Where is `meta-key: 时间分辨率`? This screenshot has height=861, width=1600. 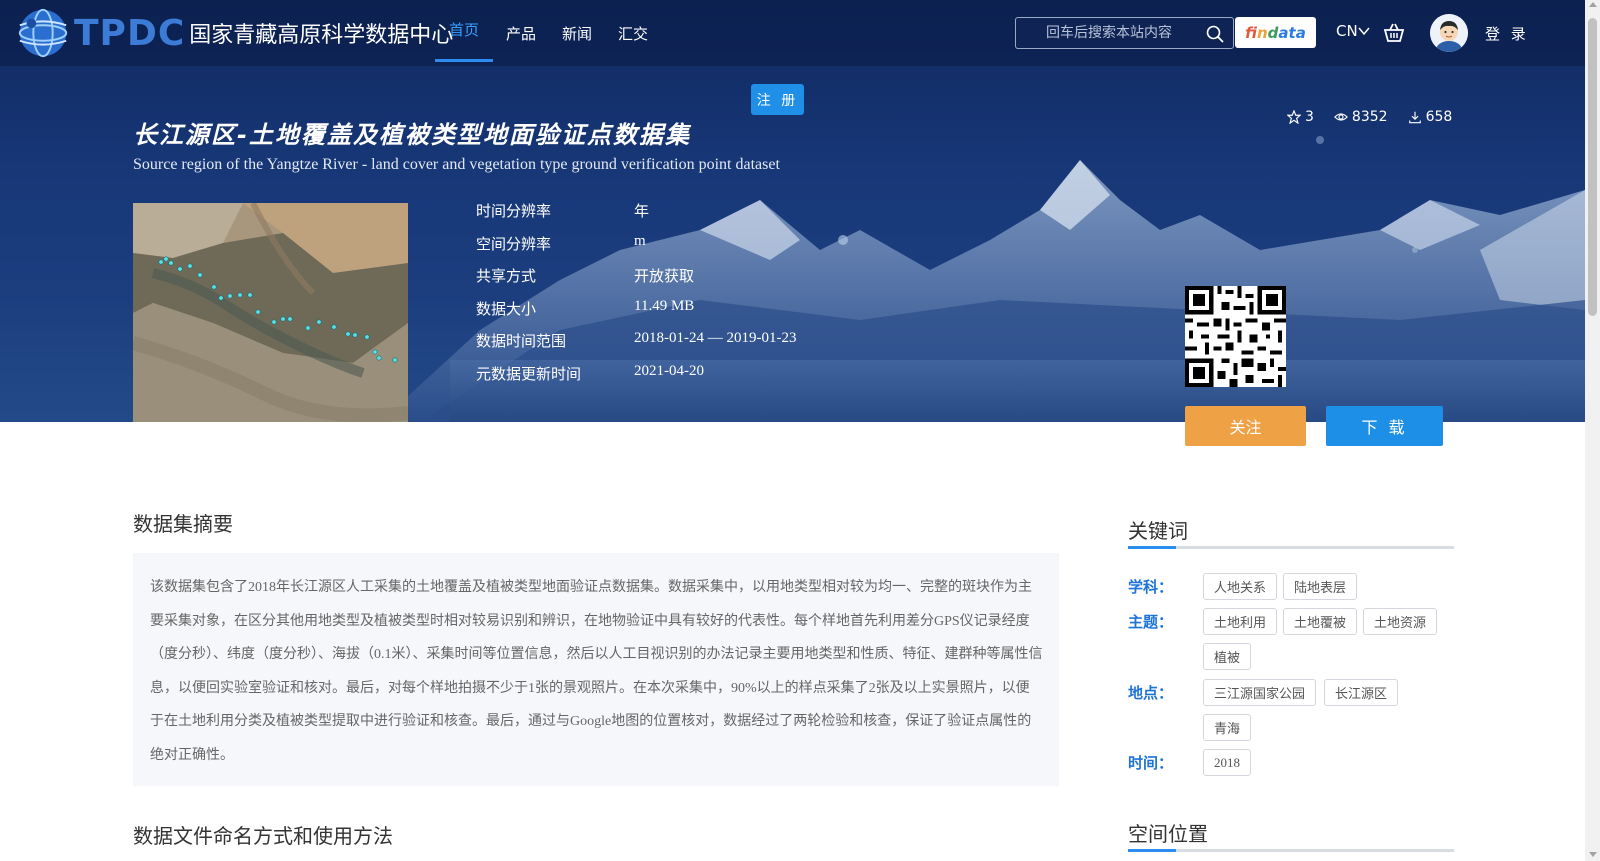 meta-key: 时间分辨率 is located at coordinates (514, 211).